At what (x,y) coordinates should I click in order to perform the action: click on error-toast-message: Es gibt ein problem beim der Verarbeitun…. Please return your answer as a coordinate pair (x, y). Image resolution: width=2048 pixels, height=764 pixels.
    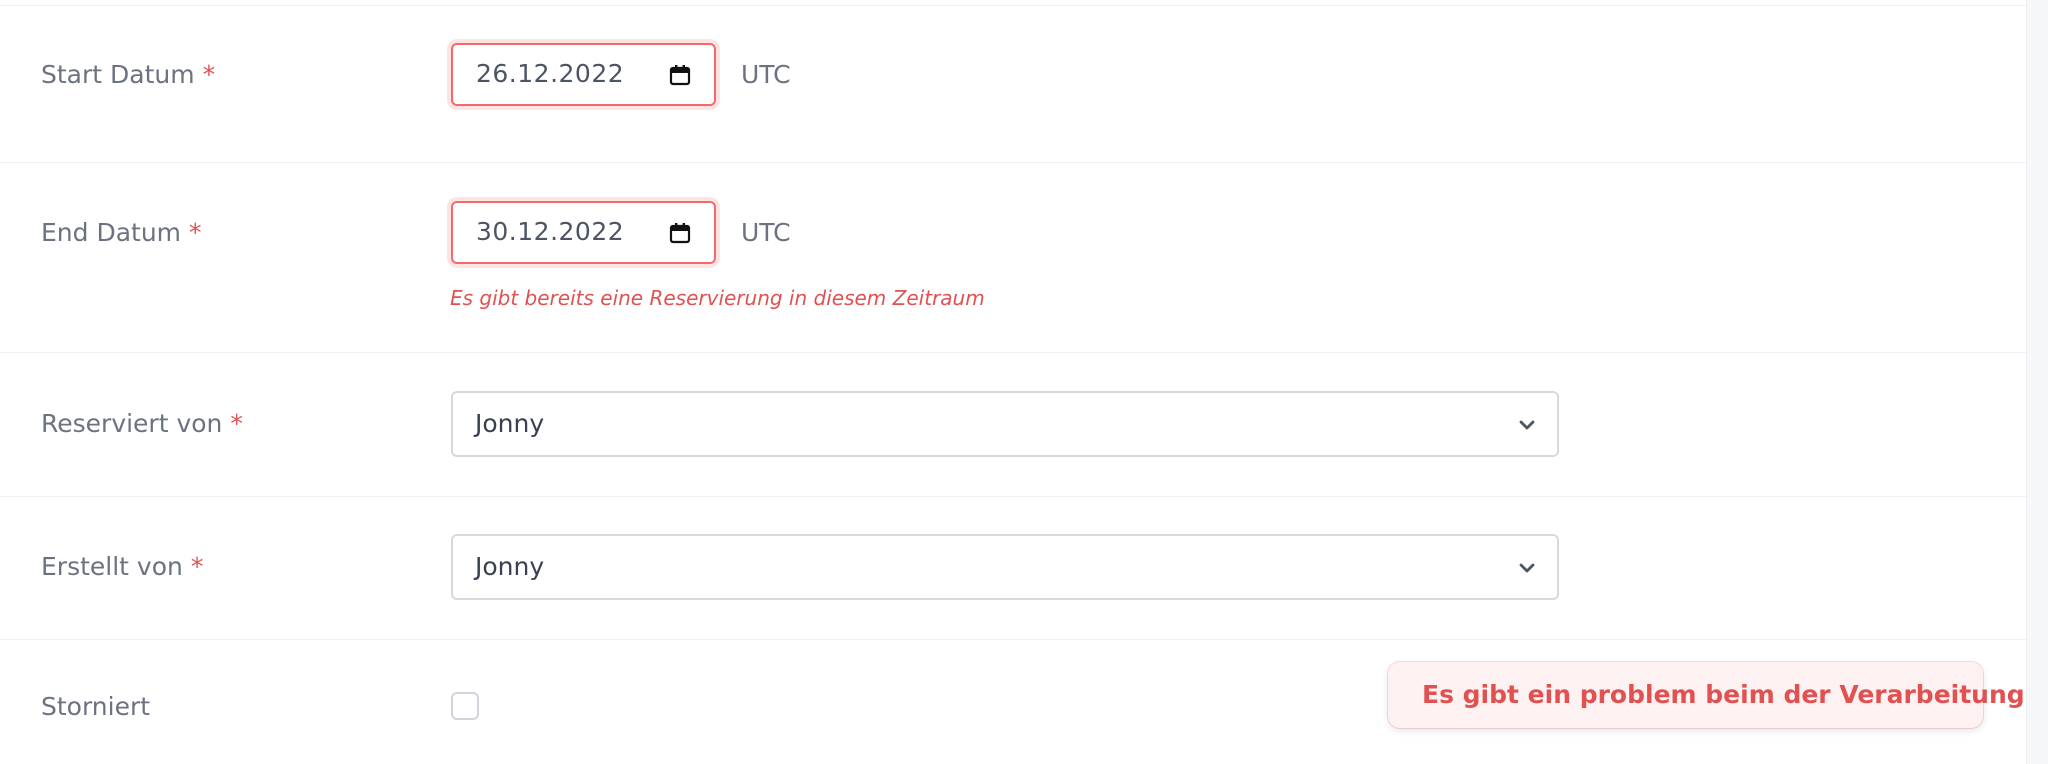
    Looking at the image, I should click on (1723, 694).